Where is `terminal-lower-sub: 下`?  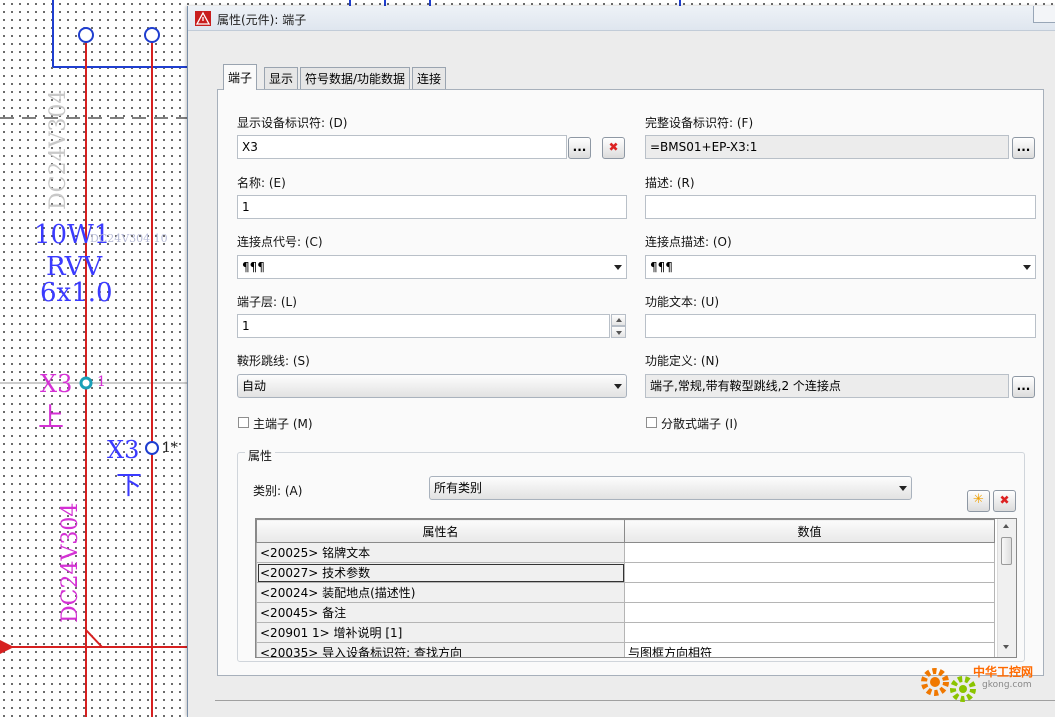
terminal-lower-sub: 下 is located at coordinates (129, 486).